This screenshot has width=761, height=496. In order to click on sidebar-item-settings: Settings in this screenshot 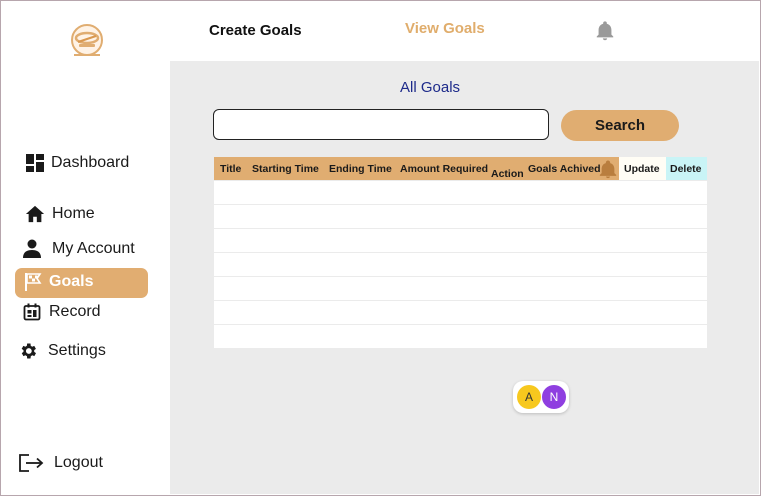, I will do `click(62, 351)`.